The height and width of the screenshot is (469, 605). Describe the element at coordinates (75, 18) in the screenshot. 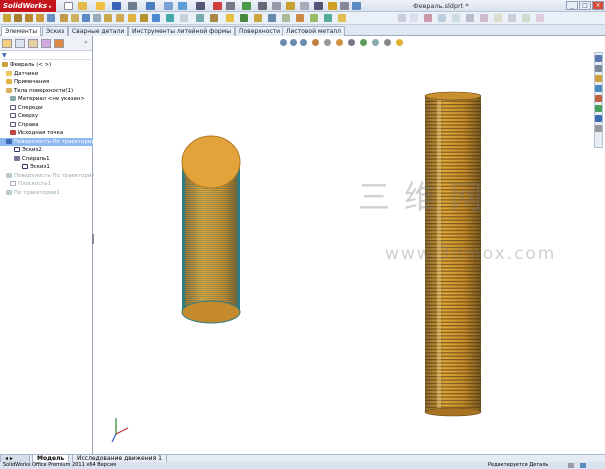

I see `revolve-cut-icon` at that location.